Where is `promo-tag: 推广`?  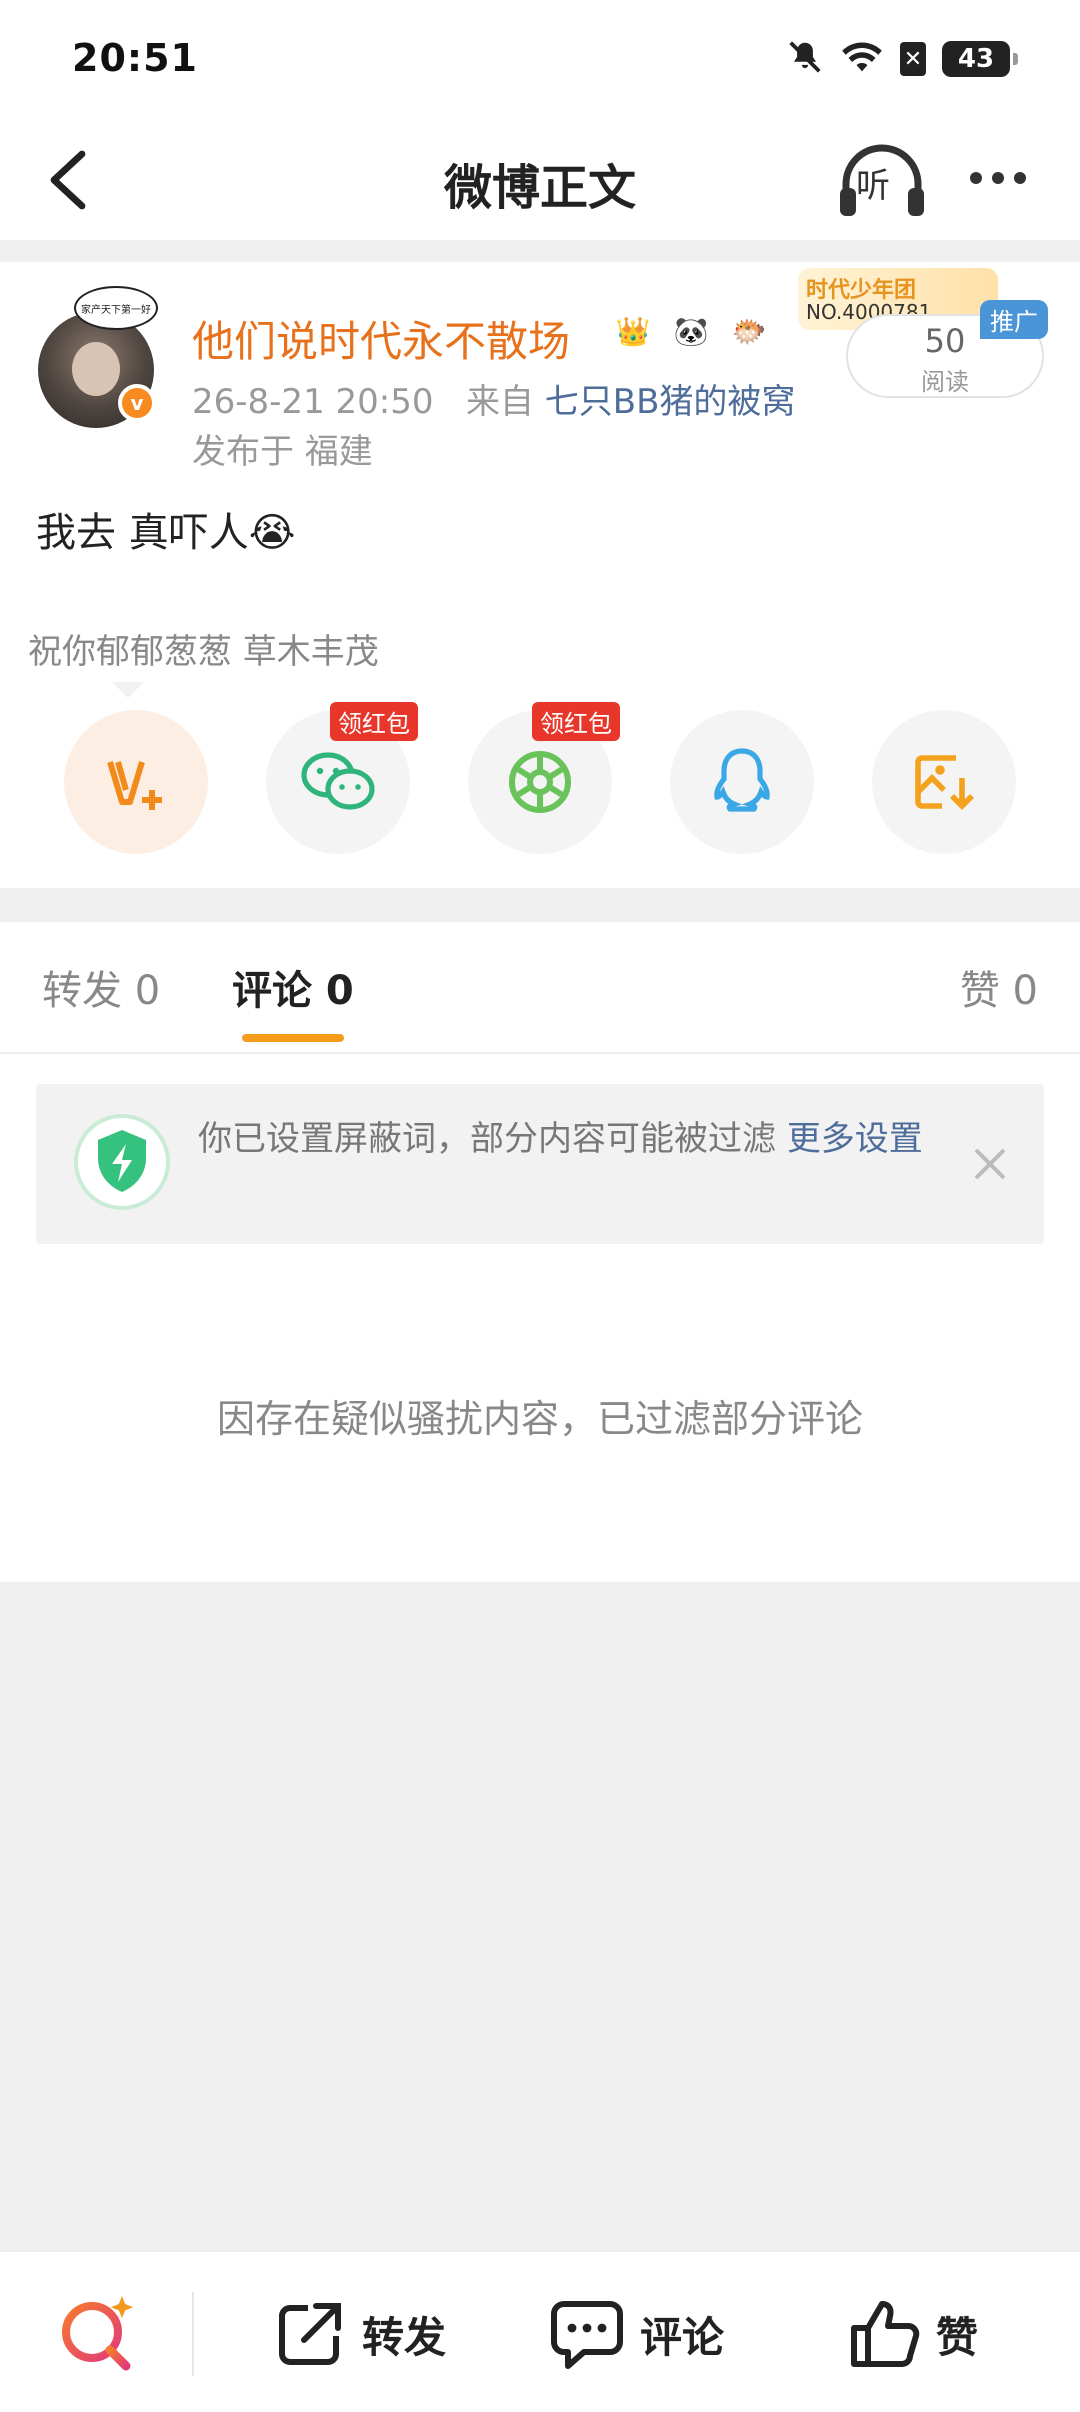
promo-tag: 推广 is located at coordinates (1014, 319).